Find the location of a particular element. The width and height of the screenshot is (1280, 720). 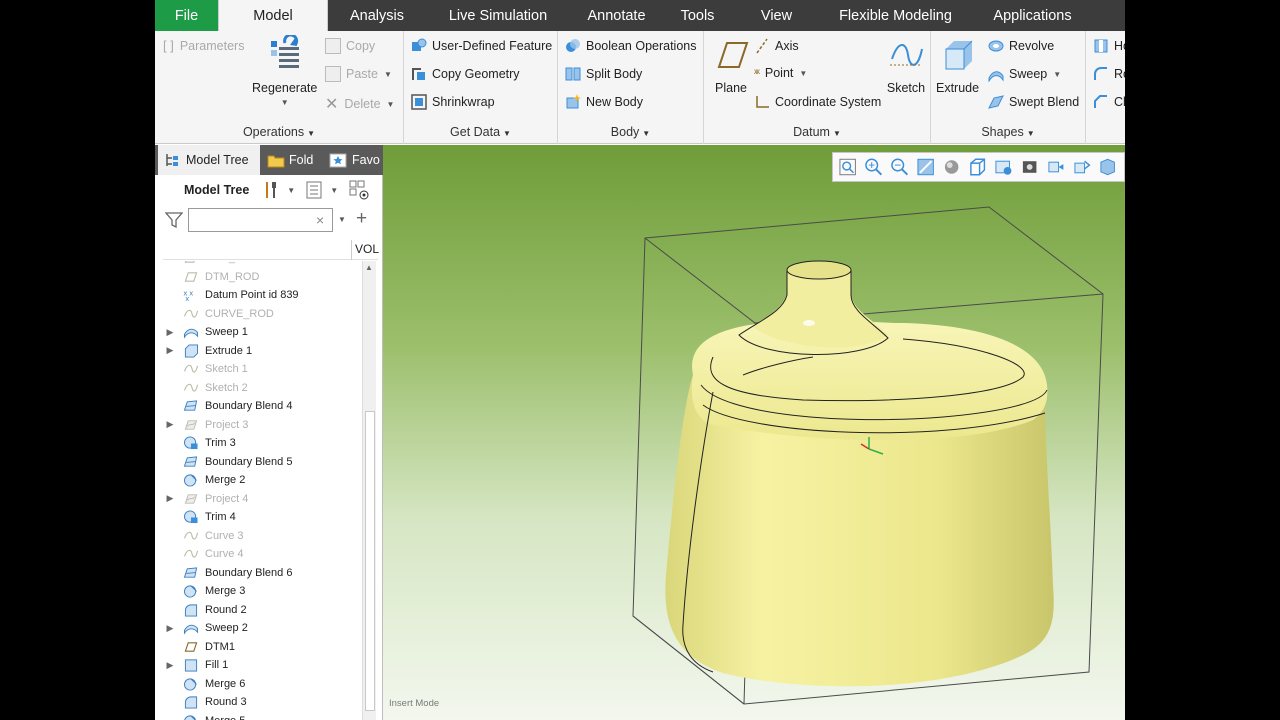

copy-button: Copy is located at coordinates (350, 46).